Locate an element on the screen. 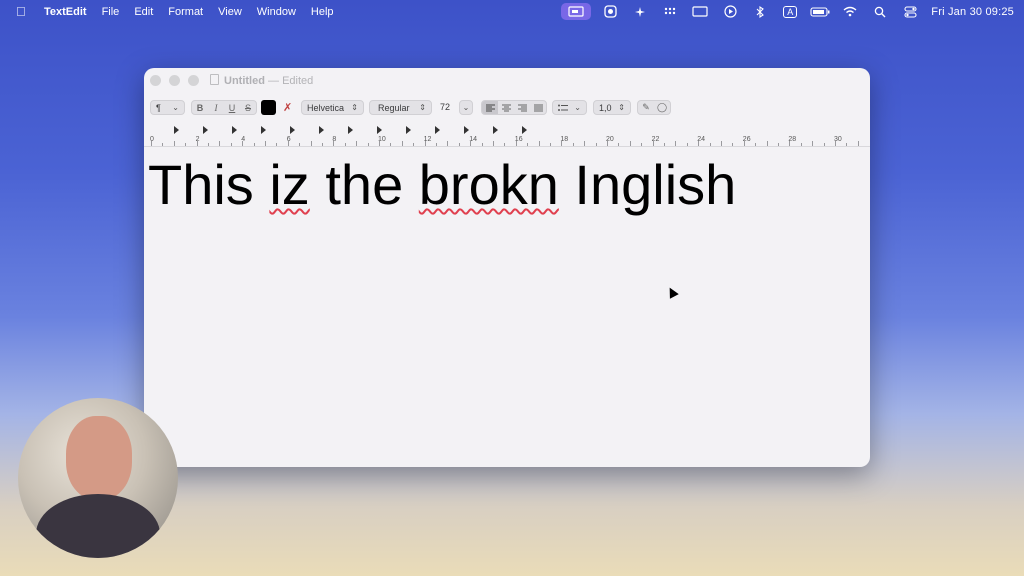 The image size is (1024, 576). play-icon is located at coordinates (730, 11).